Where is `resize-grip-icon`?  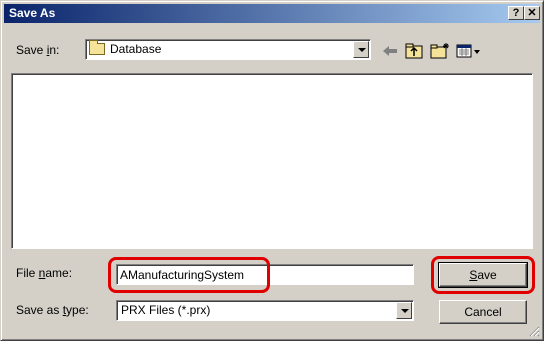
resize-grip-icon is located at coordinates (534, 331).